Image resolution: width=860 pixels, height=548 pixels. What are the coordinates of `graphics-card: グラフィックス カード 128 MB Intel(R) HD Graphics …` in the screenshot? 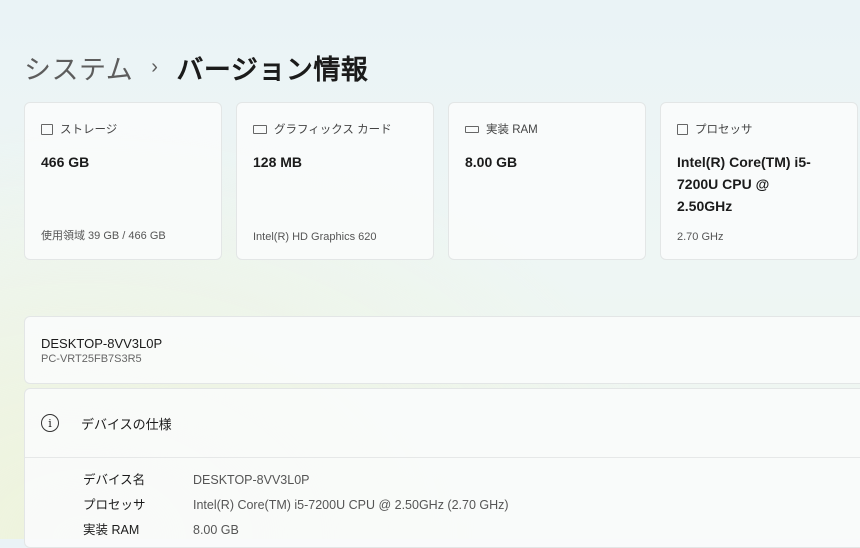 It's located at (335, 181).